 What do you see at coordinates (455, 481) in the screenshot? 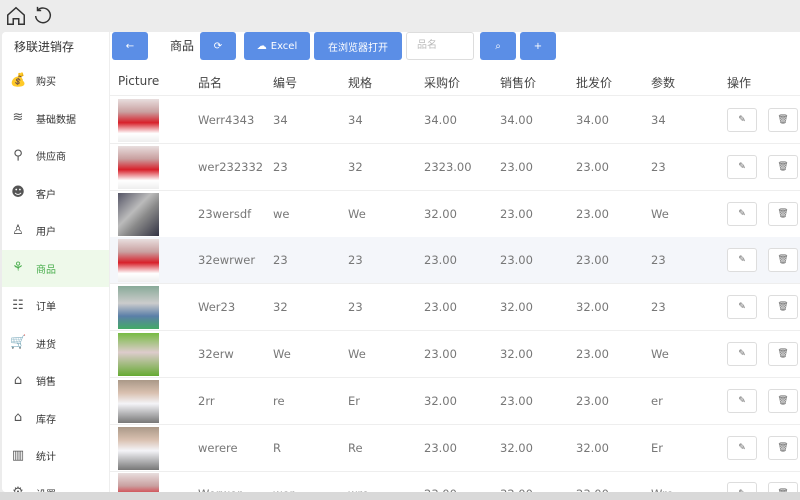
I see `table-row: Werwerwerwre23.0032.0023.00Wre✎🗑` at bounding box center [455, 481].